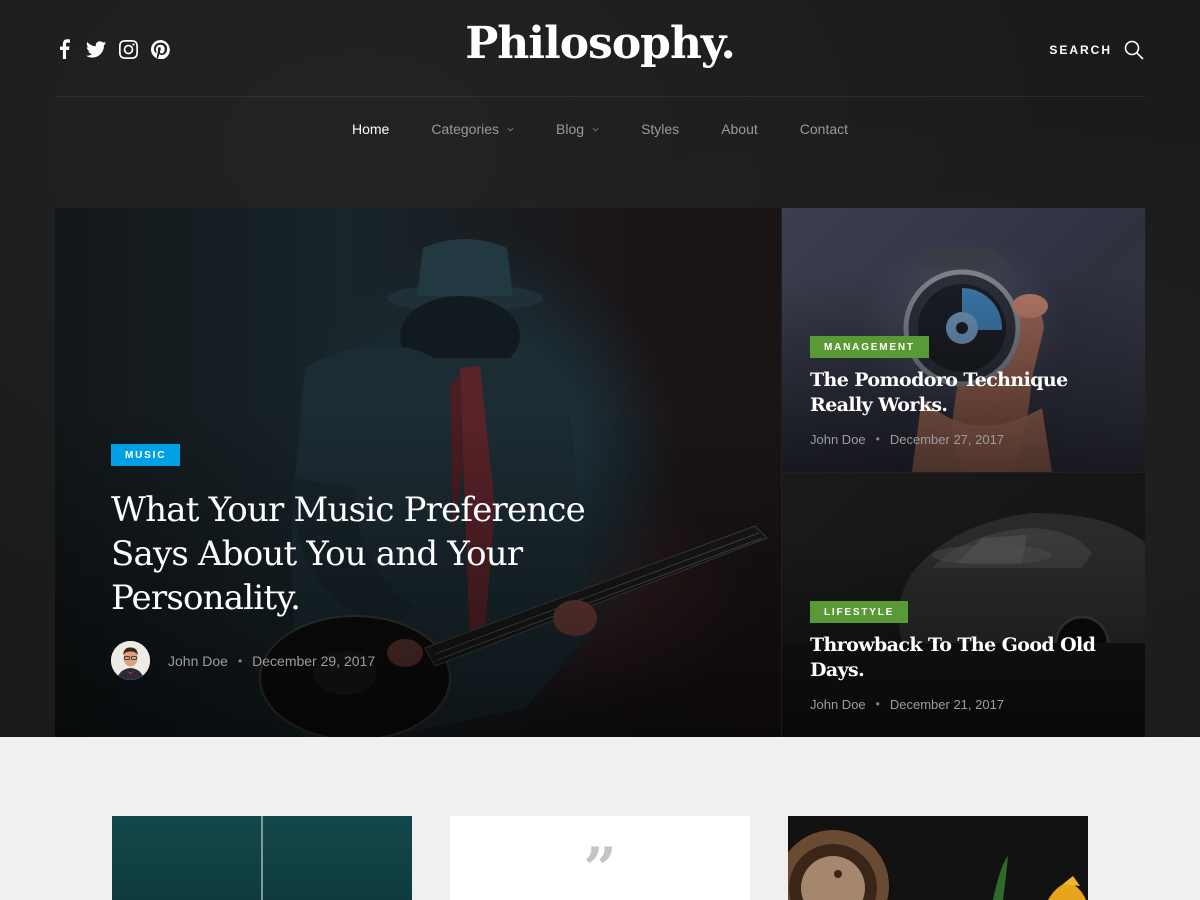 This screenshot has width=1200, height=900. I want to click on nav-item-categories: Categories, so click(472, 129).